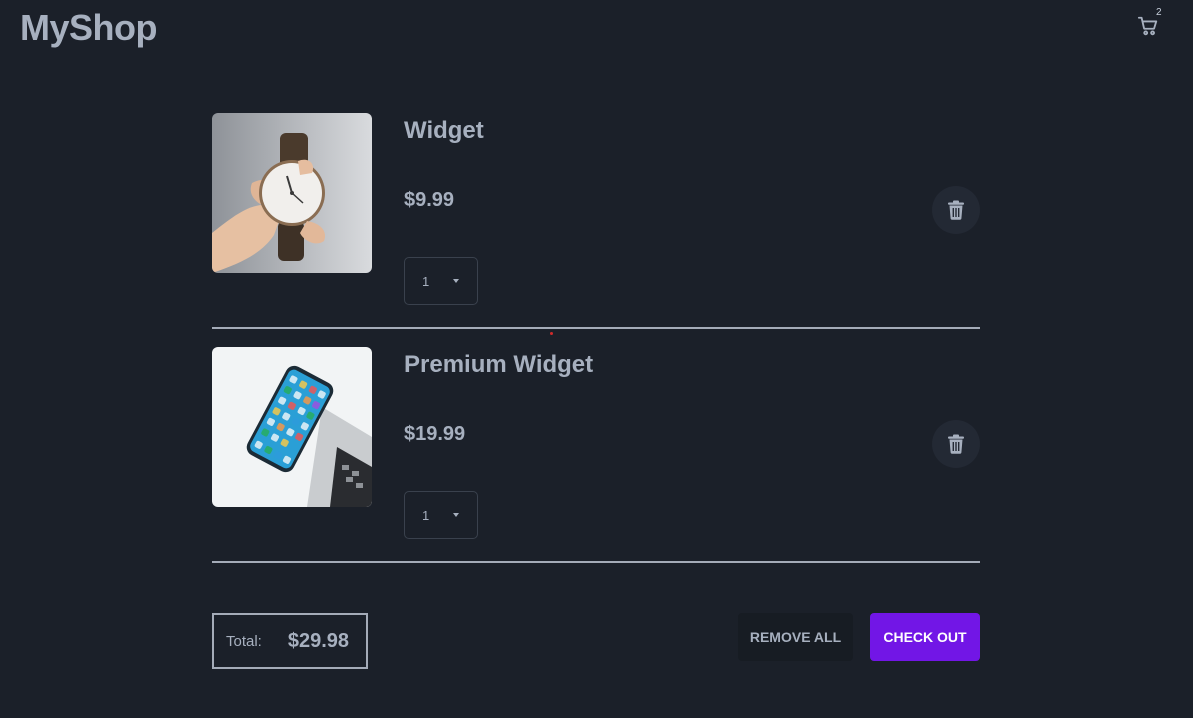  I want to click on remove-all-button: REMOVE ALL, so click(795, 637).